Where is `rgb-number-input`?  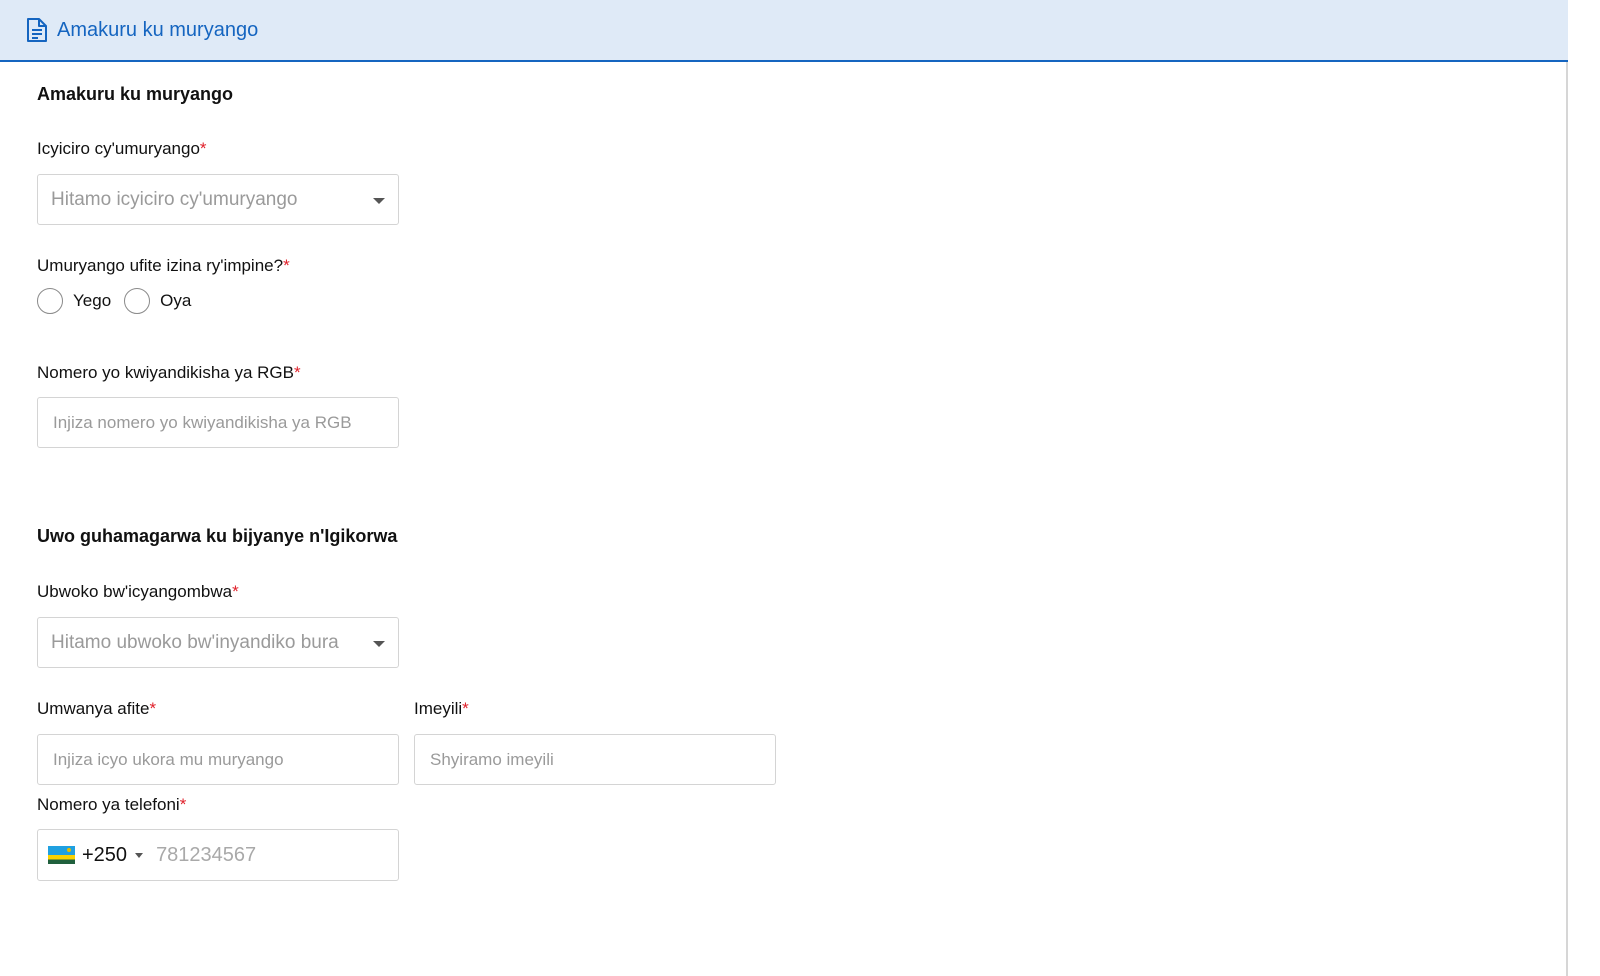 rgb-number-input is located at coordinates (218, 422).